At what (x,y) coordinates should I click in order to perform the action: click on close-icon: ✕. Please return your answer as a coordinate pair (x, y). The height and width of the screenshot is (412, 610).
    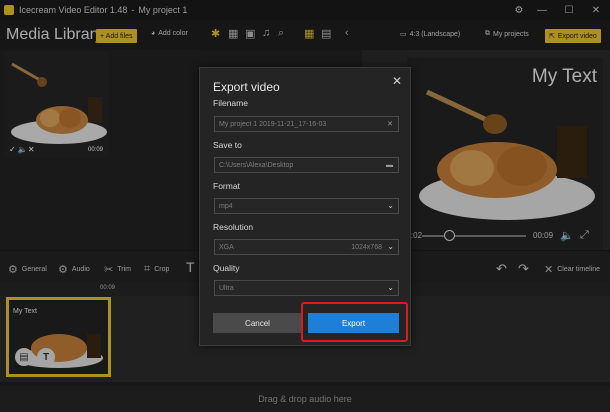
    Looking at the image, I should click on (397, 81).